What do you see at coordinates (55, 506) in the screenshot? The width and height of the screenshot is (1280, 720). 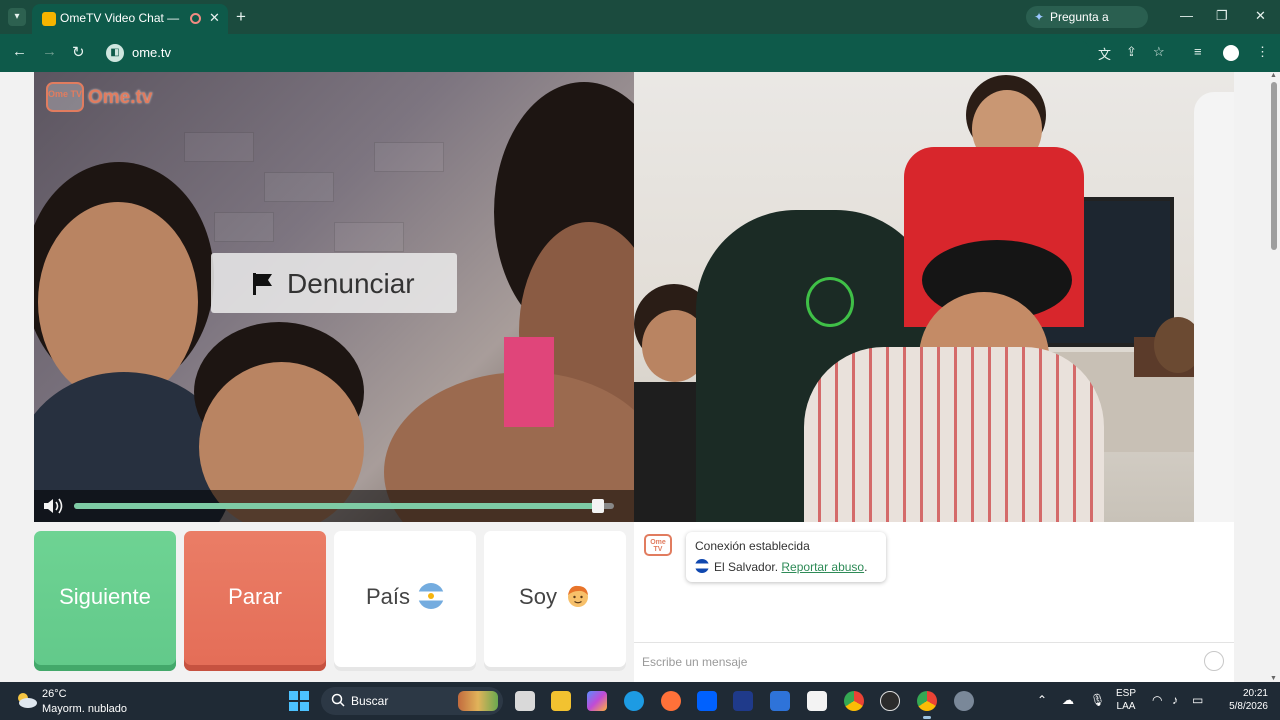 I see `speaker-volume-icon` at bounding box center [55, 506].